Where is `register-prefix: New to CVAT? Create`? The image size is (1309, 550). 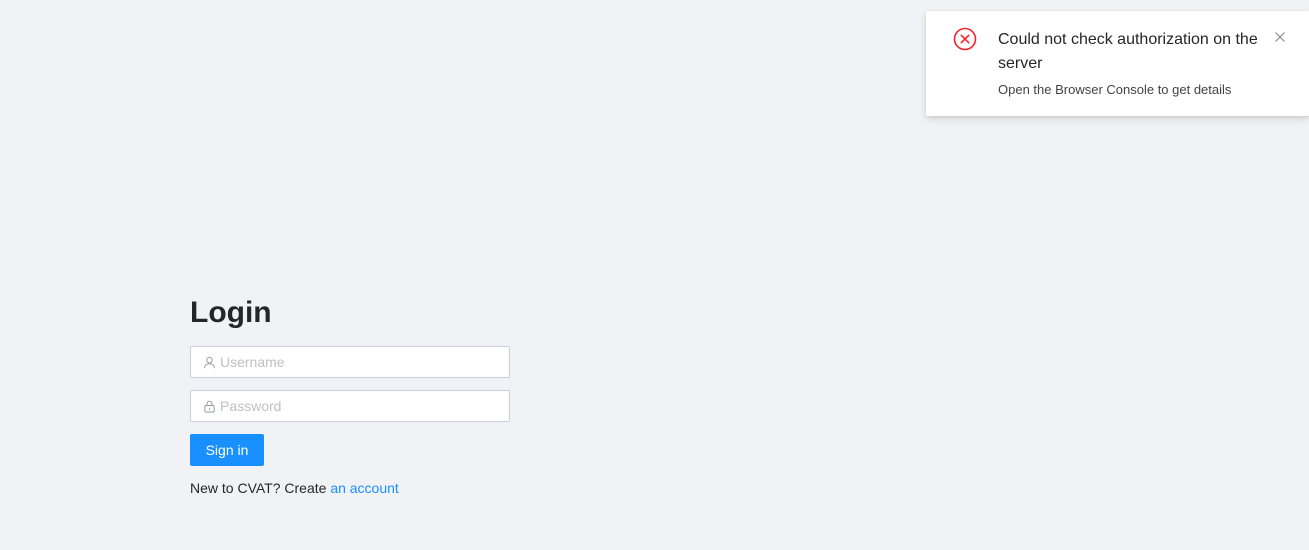 register-prefix: New to CVAT? Create is located at coordinates (260, 488).